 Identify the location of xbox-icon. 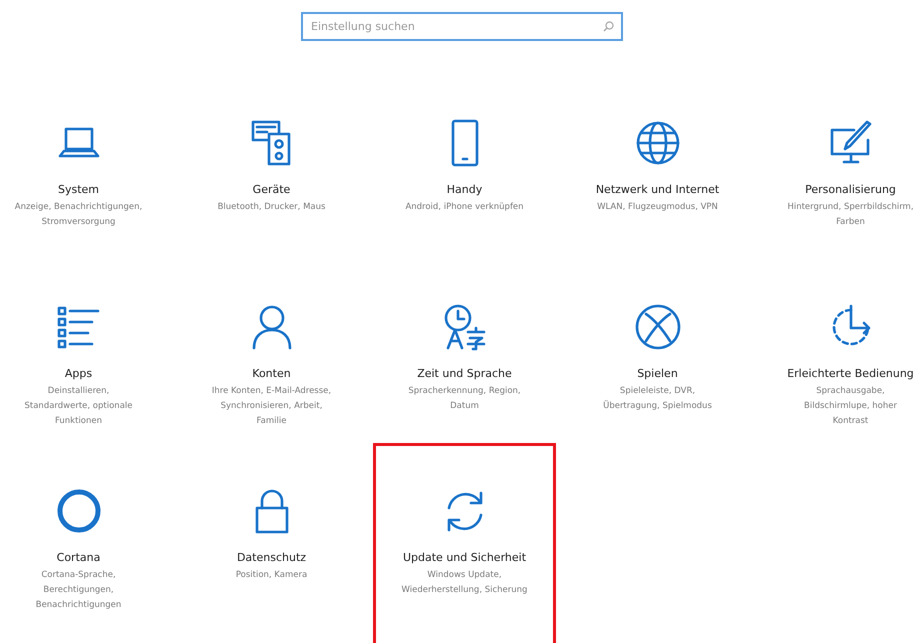
(657, 327).